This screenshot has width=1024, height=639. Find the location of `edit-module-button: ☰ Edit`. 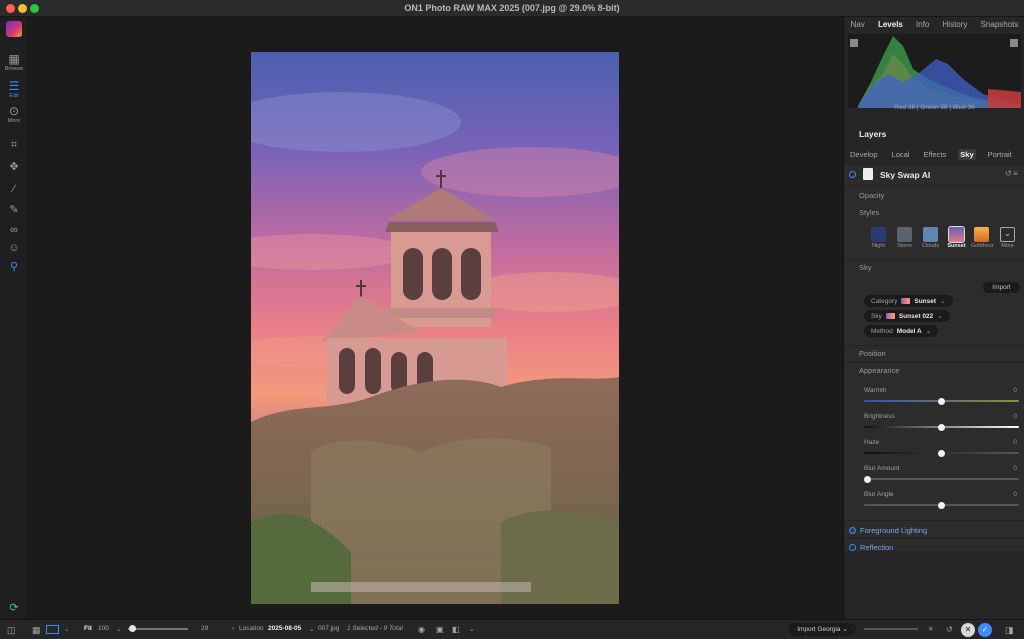

edit-module-button: ☰ Edit is located at coordinates (14, 89).